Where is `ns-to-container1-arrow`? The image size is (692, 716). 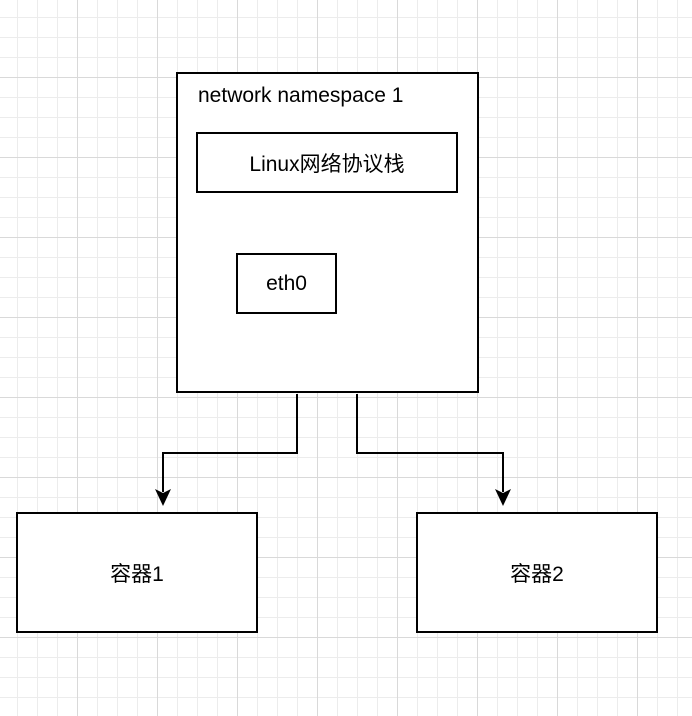 ns-to-container1-arrow is located at coordinates (226, 450).